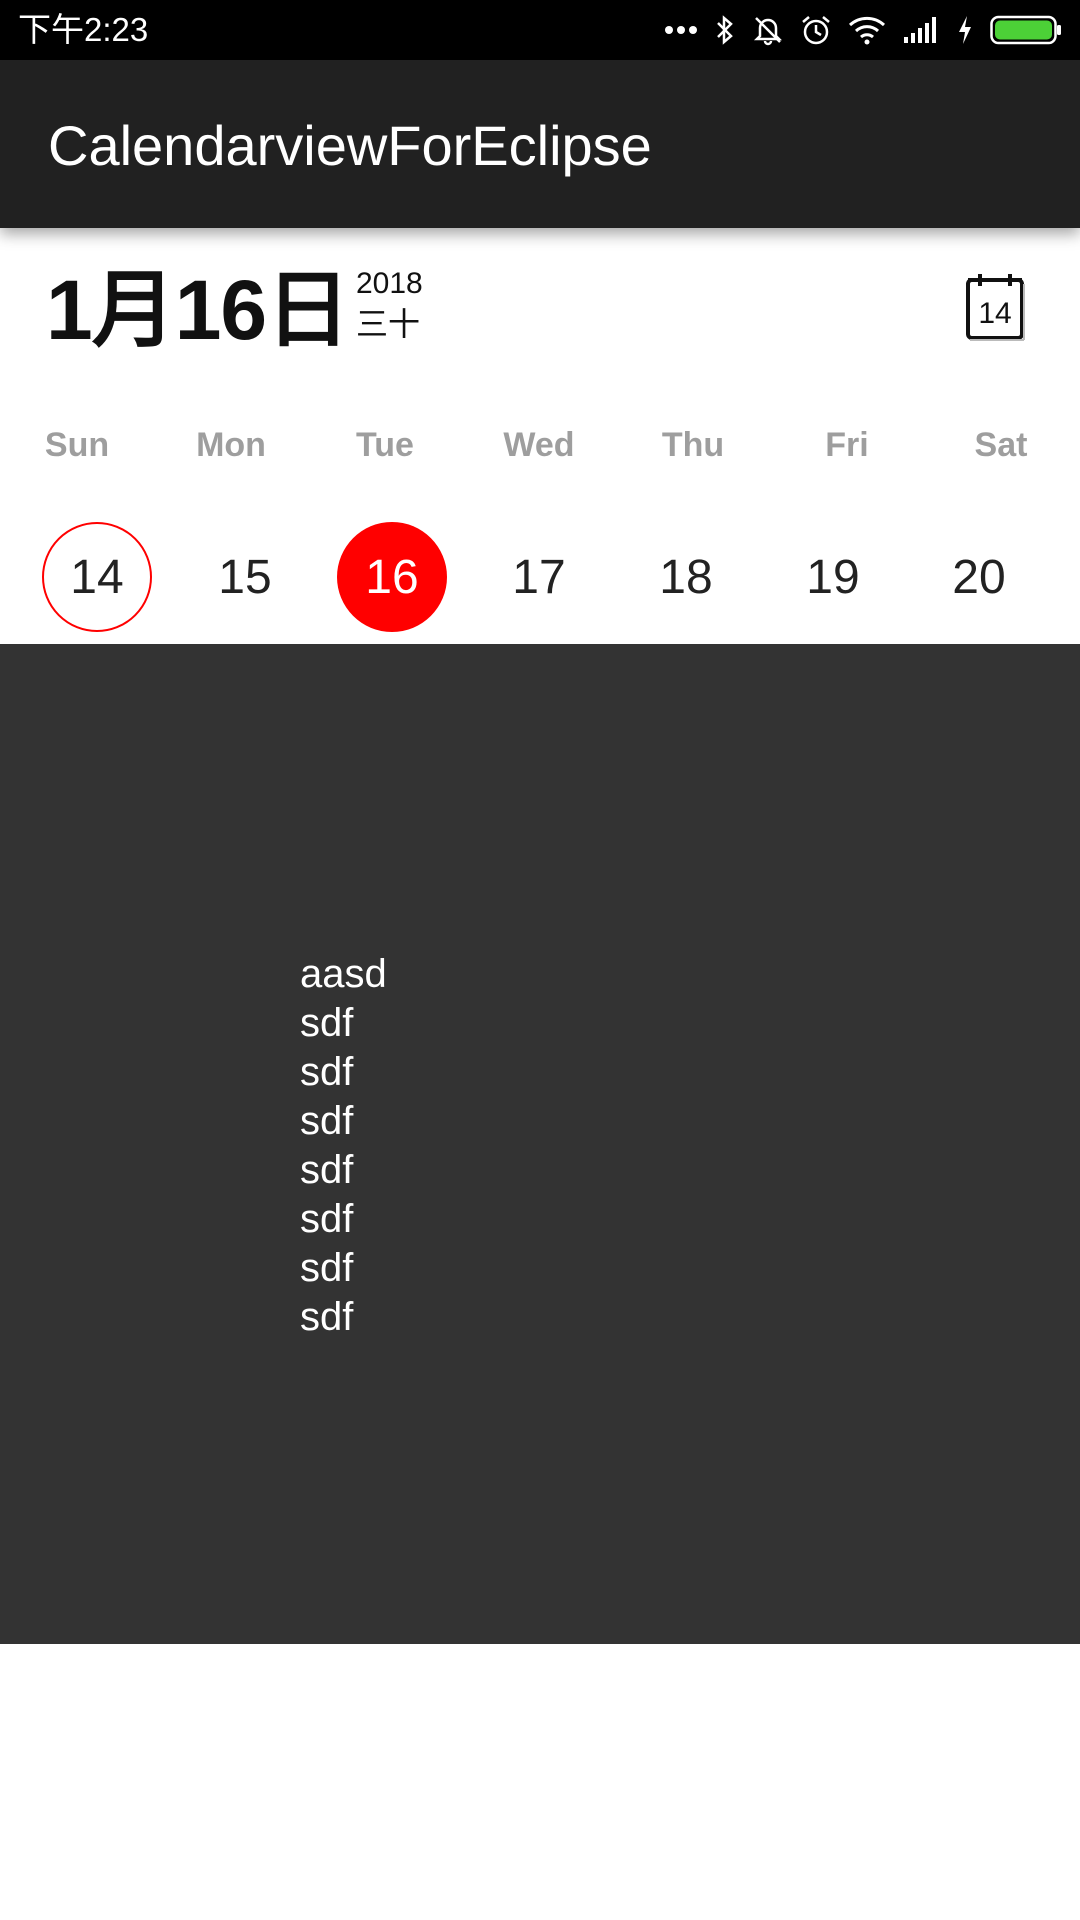  I want to click on day-cell: 16, so click(392, 577).